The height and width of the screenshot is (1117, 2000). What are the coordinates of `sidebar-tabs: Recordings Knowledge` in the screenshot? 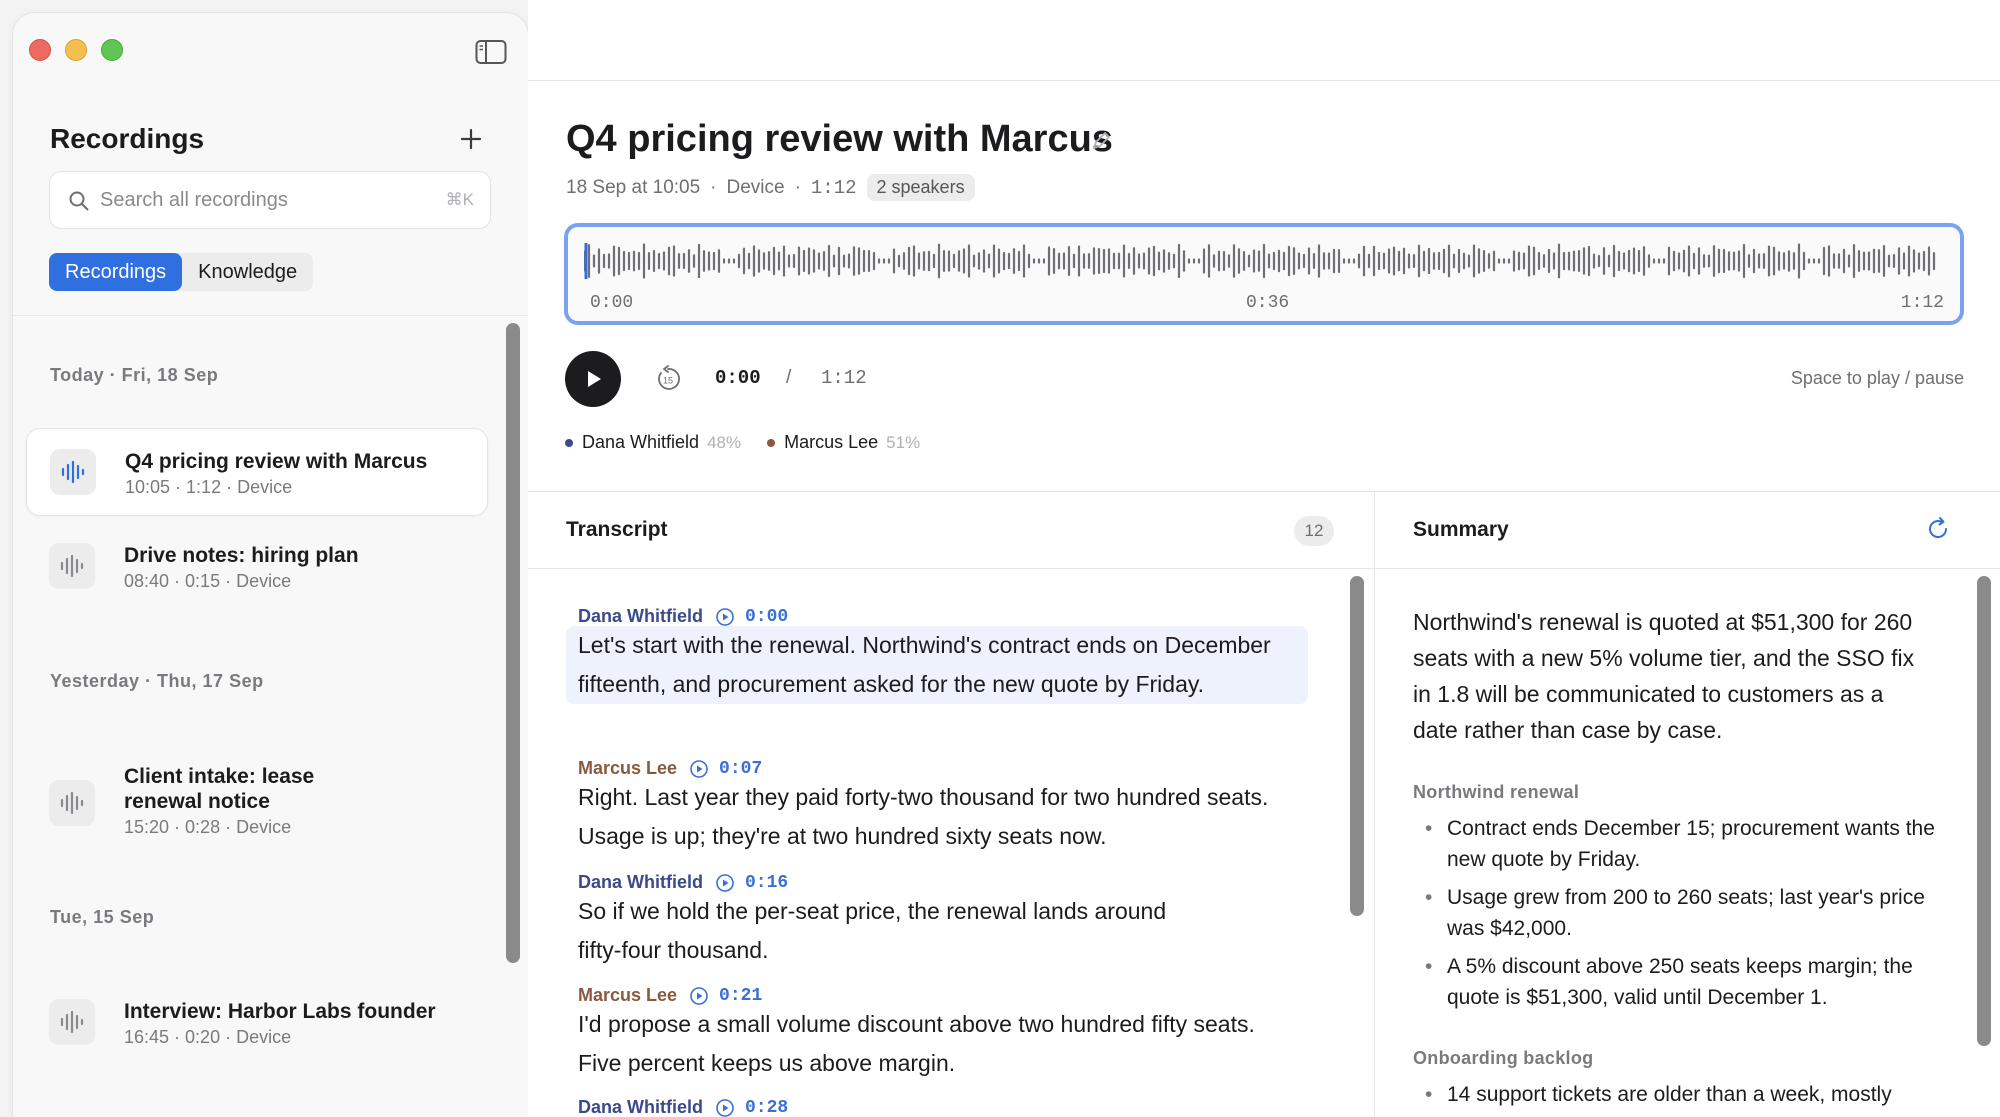 It's located at (181, 272).